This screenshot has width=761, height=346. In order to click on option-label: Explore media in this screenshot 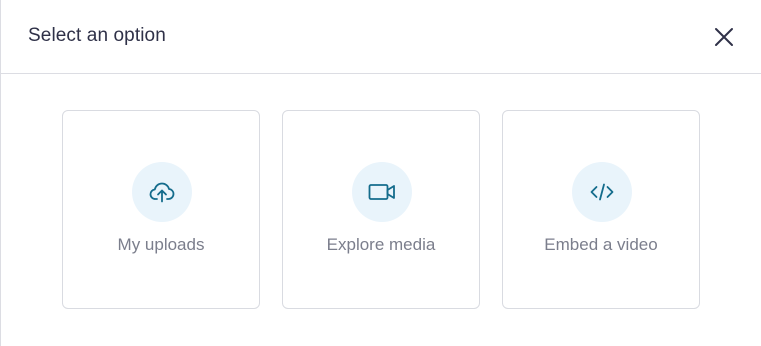, I will do `click(381, 244)`.